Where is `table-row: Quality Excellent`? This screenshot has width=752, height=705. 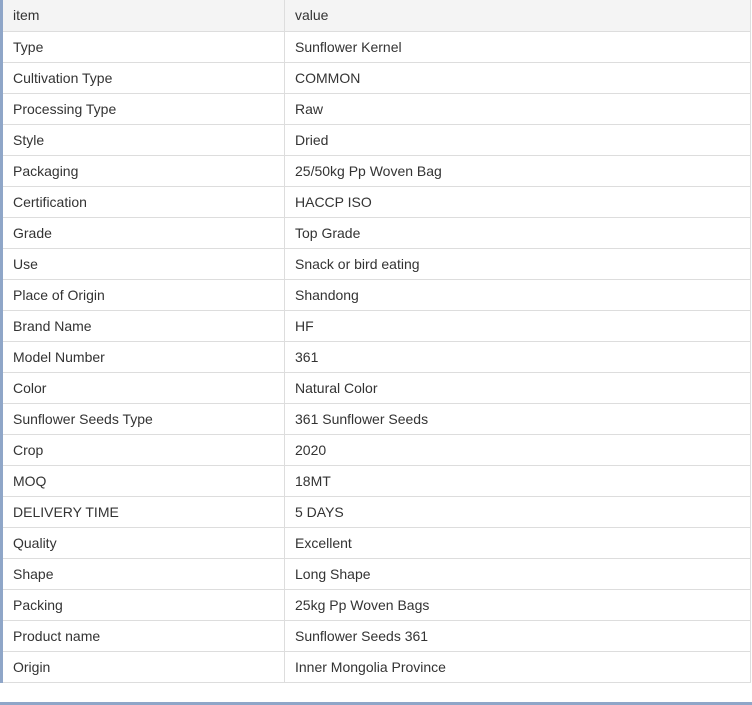
table-row: Quality Excellent is located at coordinates (375, 543).